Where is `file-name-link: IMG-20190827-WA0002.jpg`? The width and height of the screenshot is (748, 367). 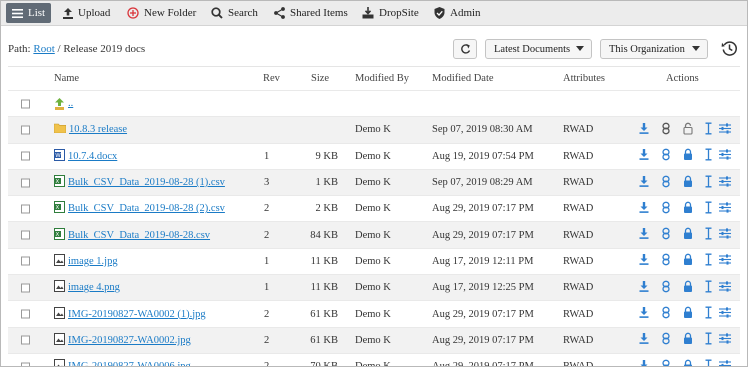 file-name-link: IMG-20190827-WA0002.jpg is located at coordinates (129, 340).